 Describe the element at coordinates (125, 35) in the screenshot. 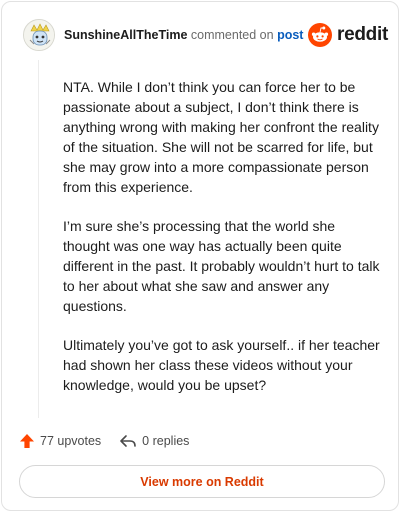

I see `username-link: SunshineAllTheTime` at that location.